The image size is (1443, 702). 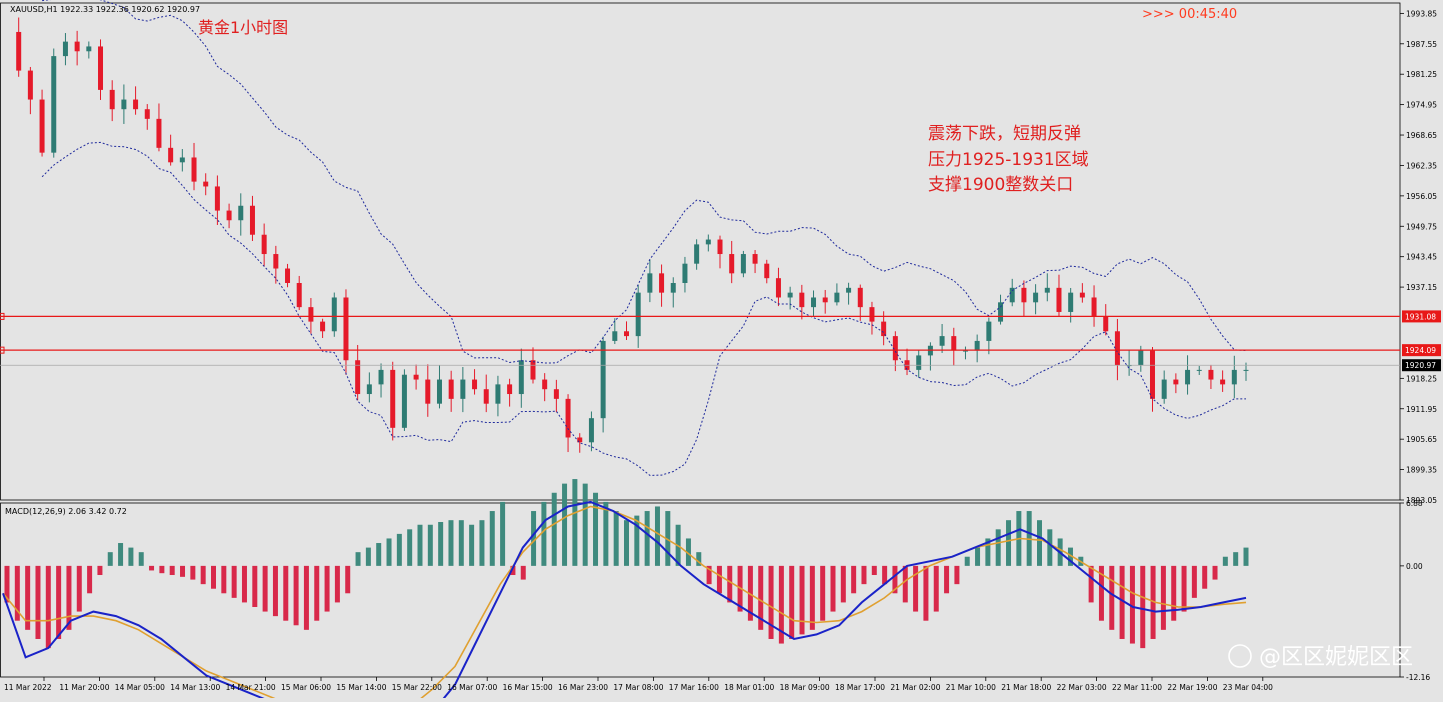 I want to click on y-tick-label: 1962.35, so click(x=1421, y=165).